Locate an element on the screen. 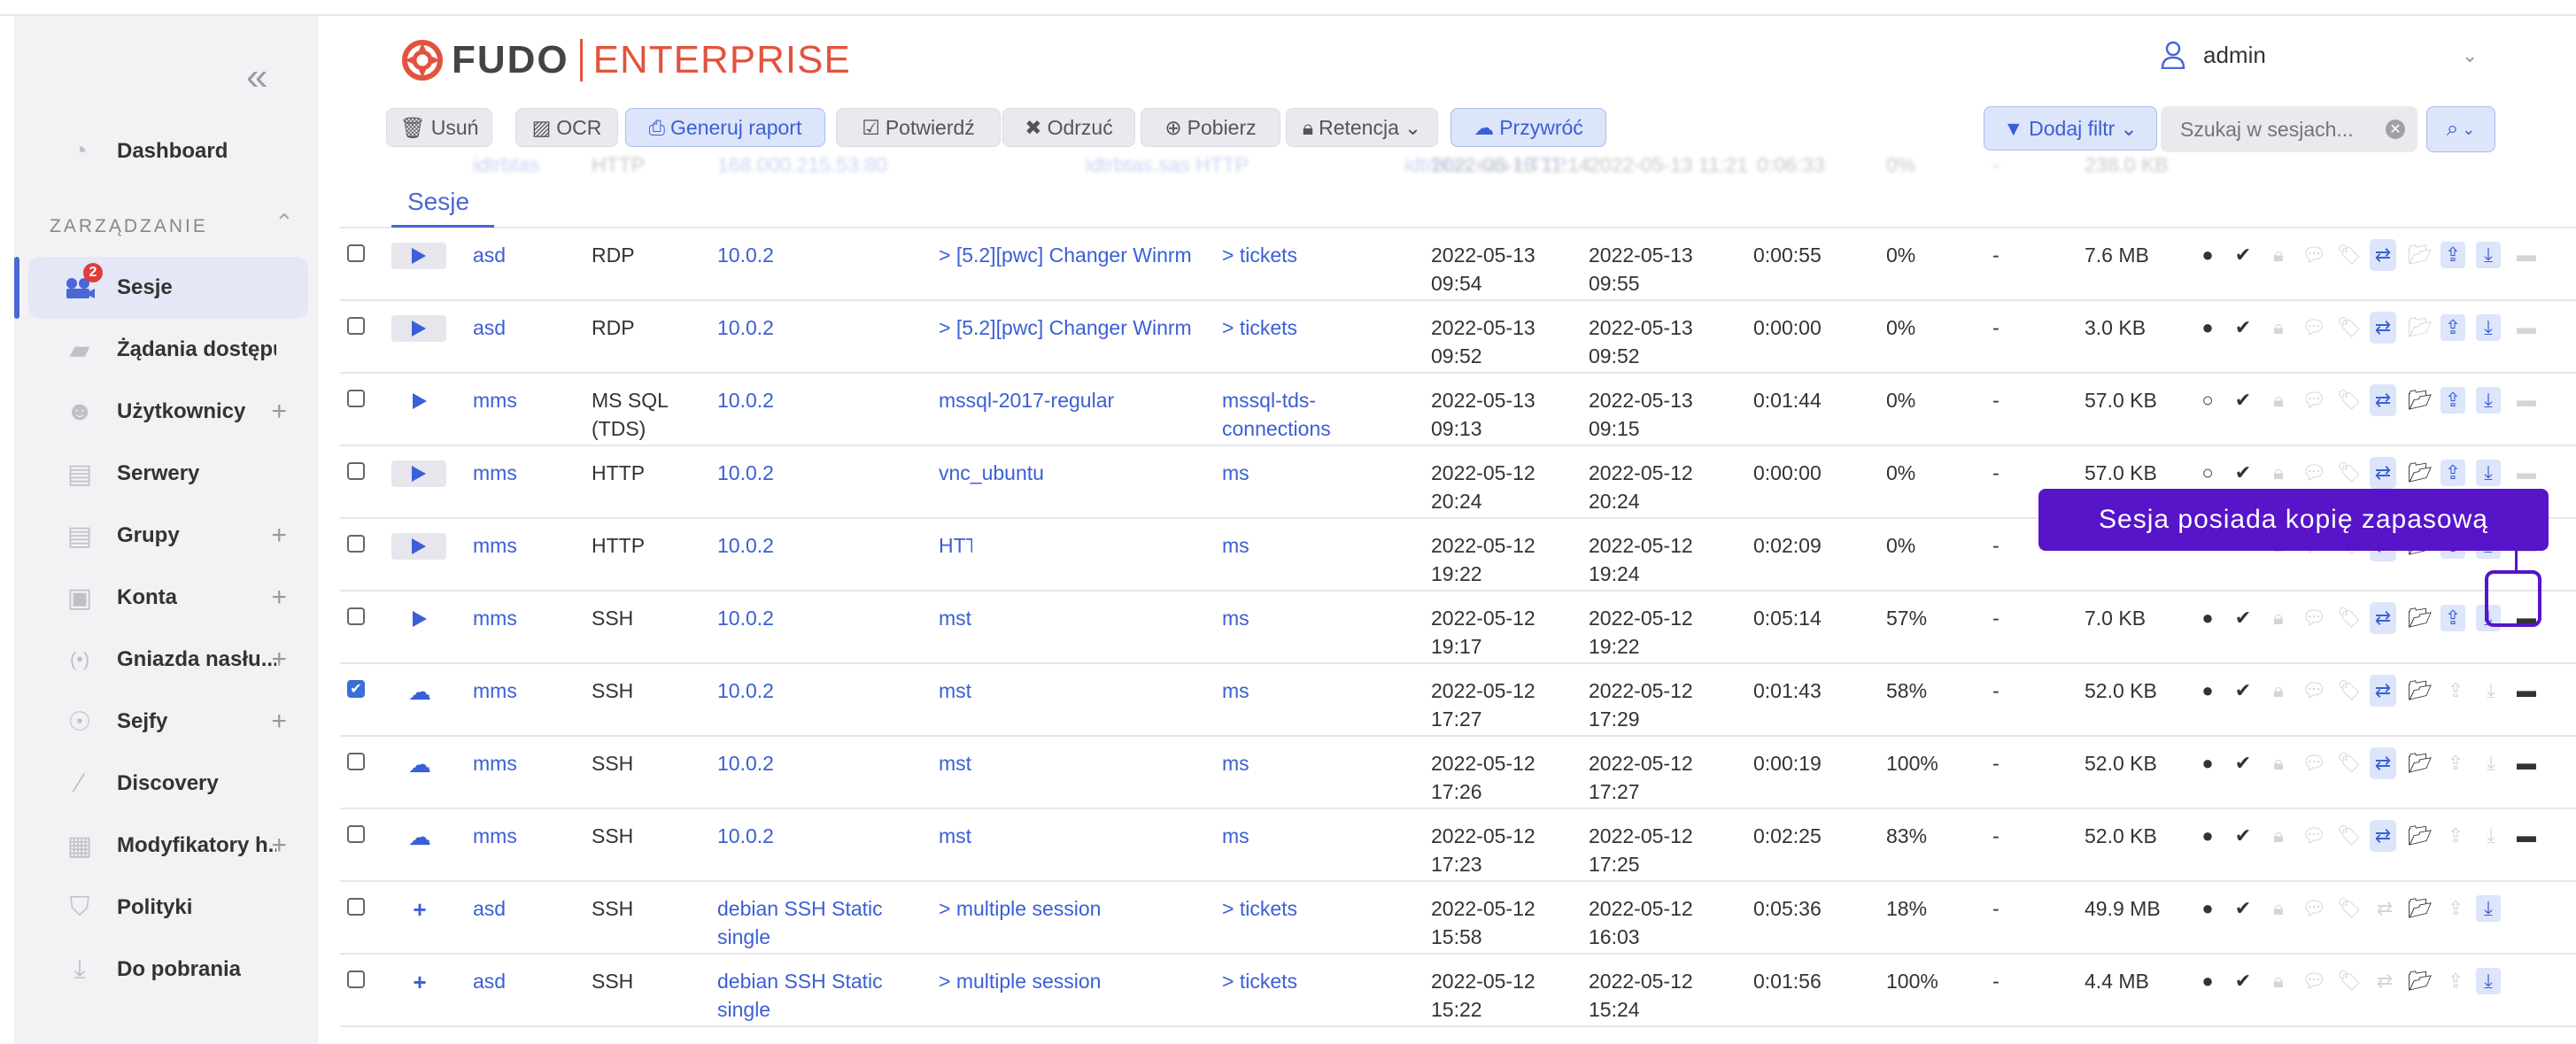 The image size is (2576, 1044). download-button: ⊕ Pobierz is located at coordinates (1210, 128).